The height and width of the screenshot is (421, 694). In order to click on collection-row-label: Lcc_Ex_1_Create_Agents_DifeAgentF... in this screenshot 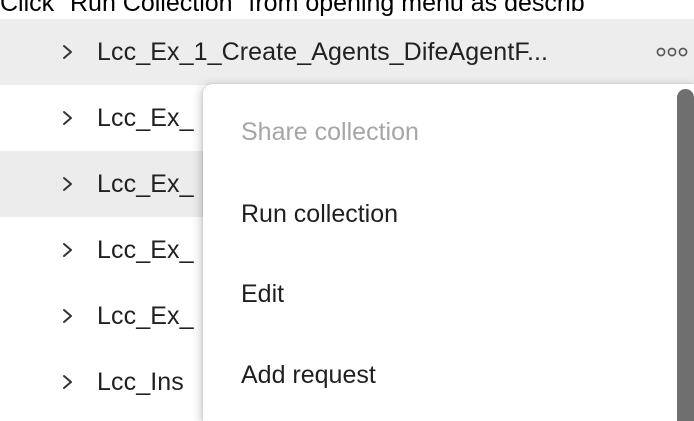, I will do `click(323, 51)`.